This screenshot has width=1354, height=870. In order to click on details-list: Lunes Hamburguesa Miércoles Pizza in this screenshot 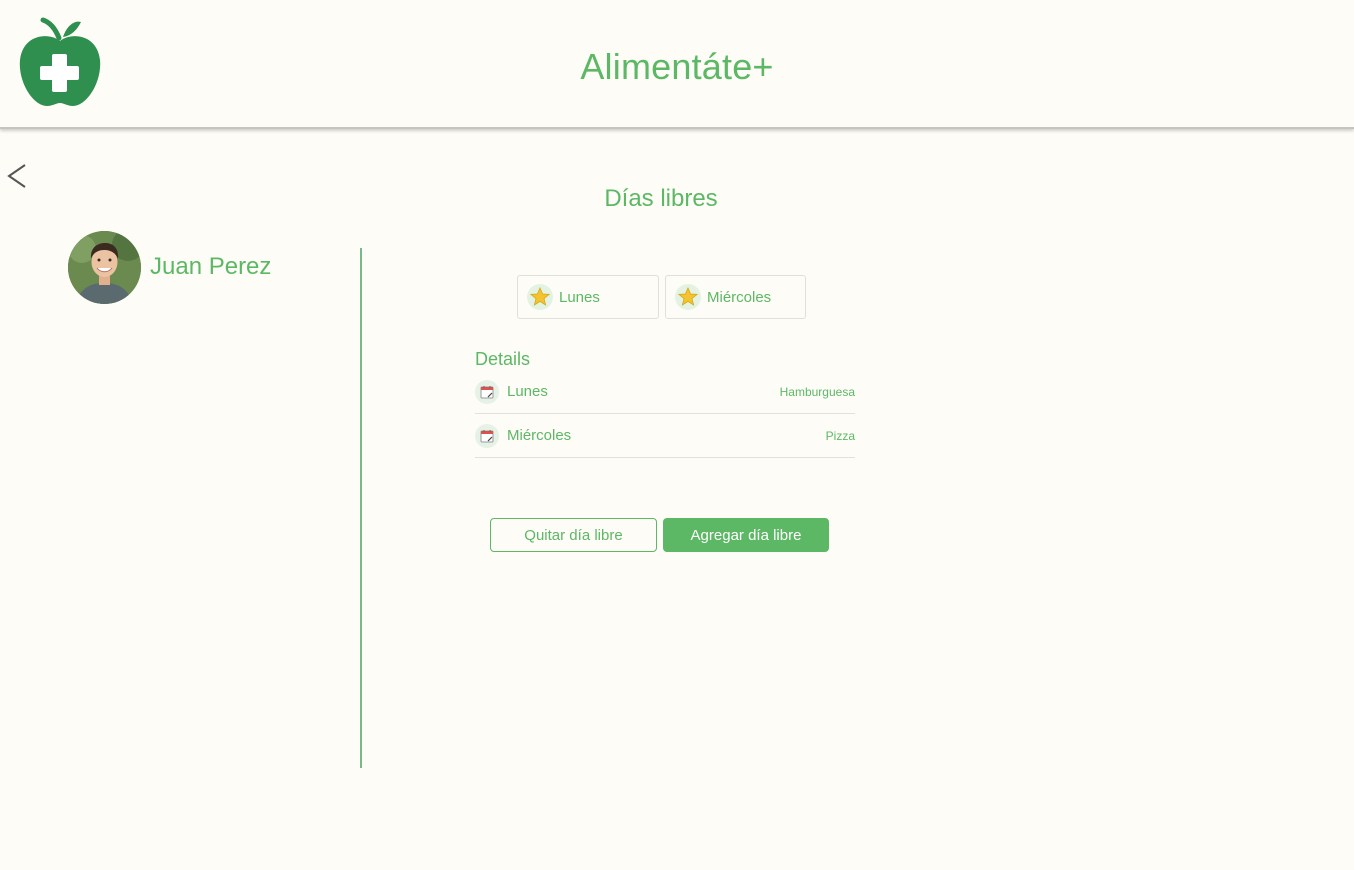, I will do `click(665, 414)`.